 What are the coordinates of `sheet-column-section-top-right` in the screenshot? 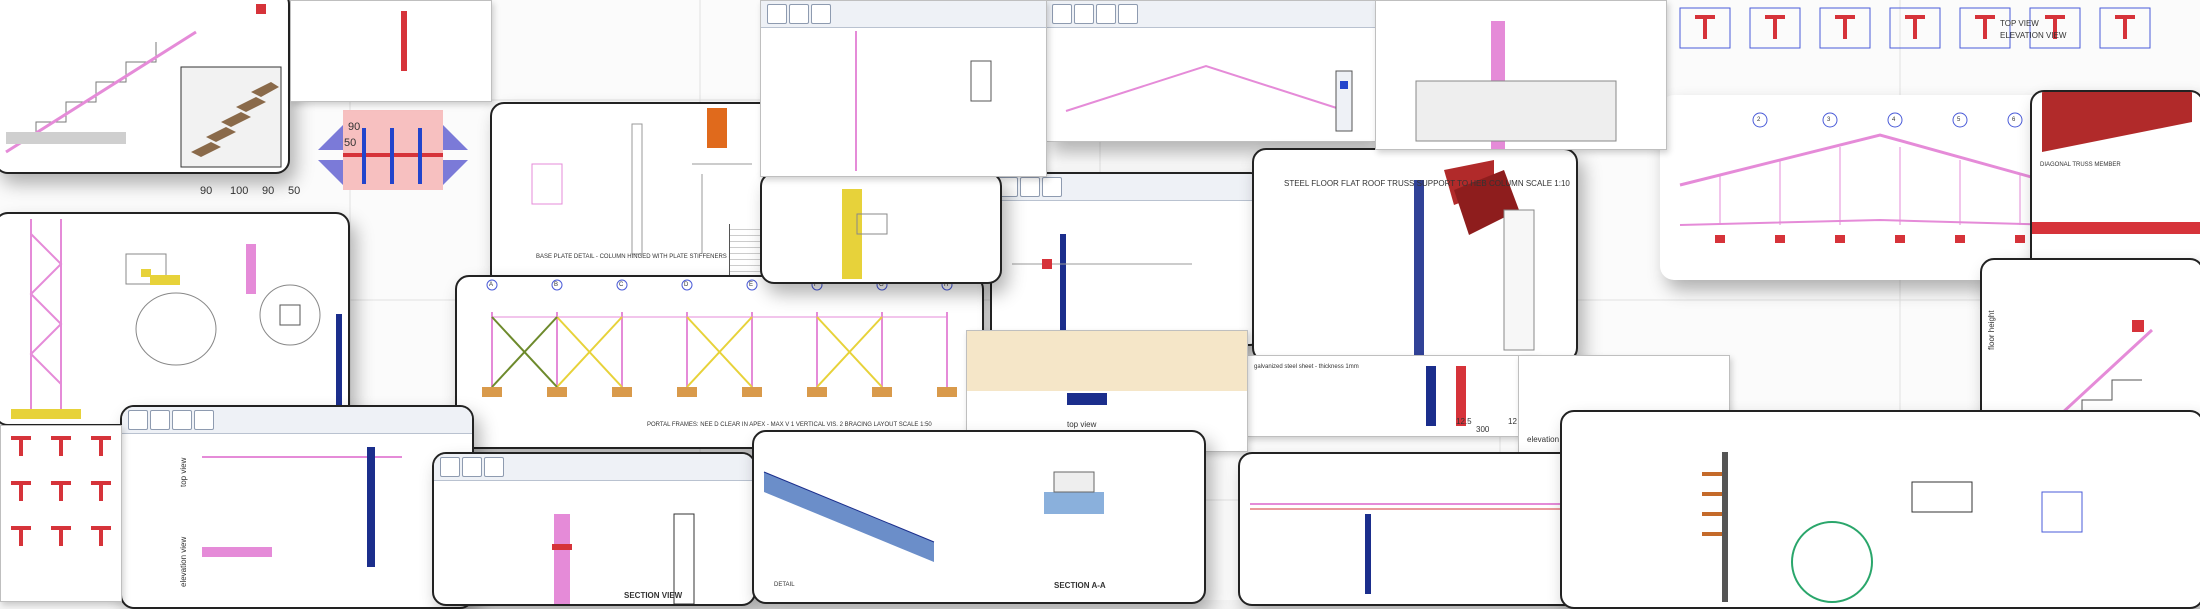 It's located at (1521, 75).